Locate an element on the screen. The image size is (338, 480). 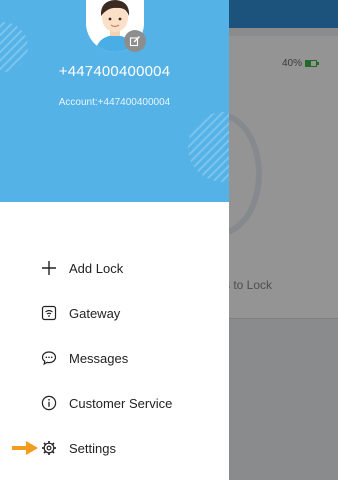
arrow-right-icon is located at coordinates (25, 448).